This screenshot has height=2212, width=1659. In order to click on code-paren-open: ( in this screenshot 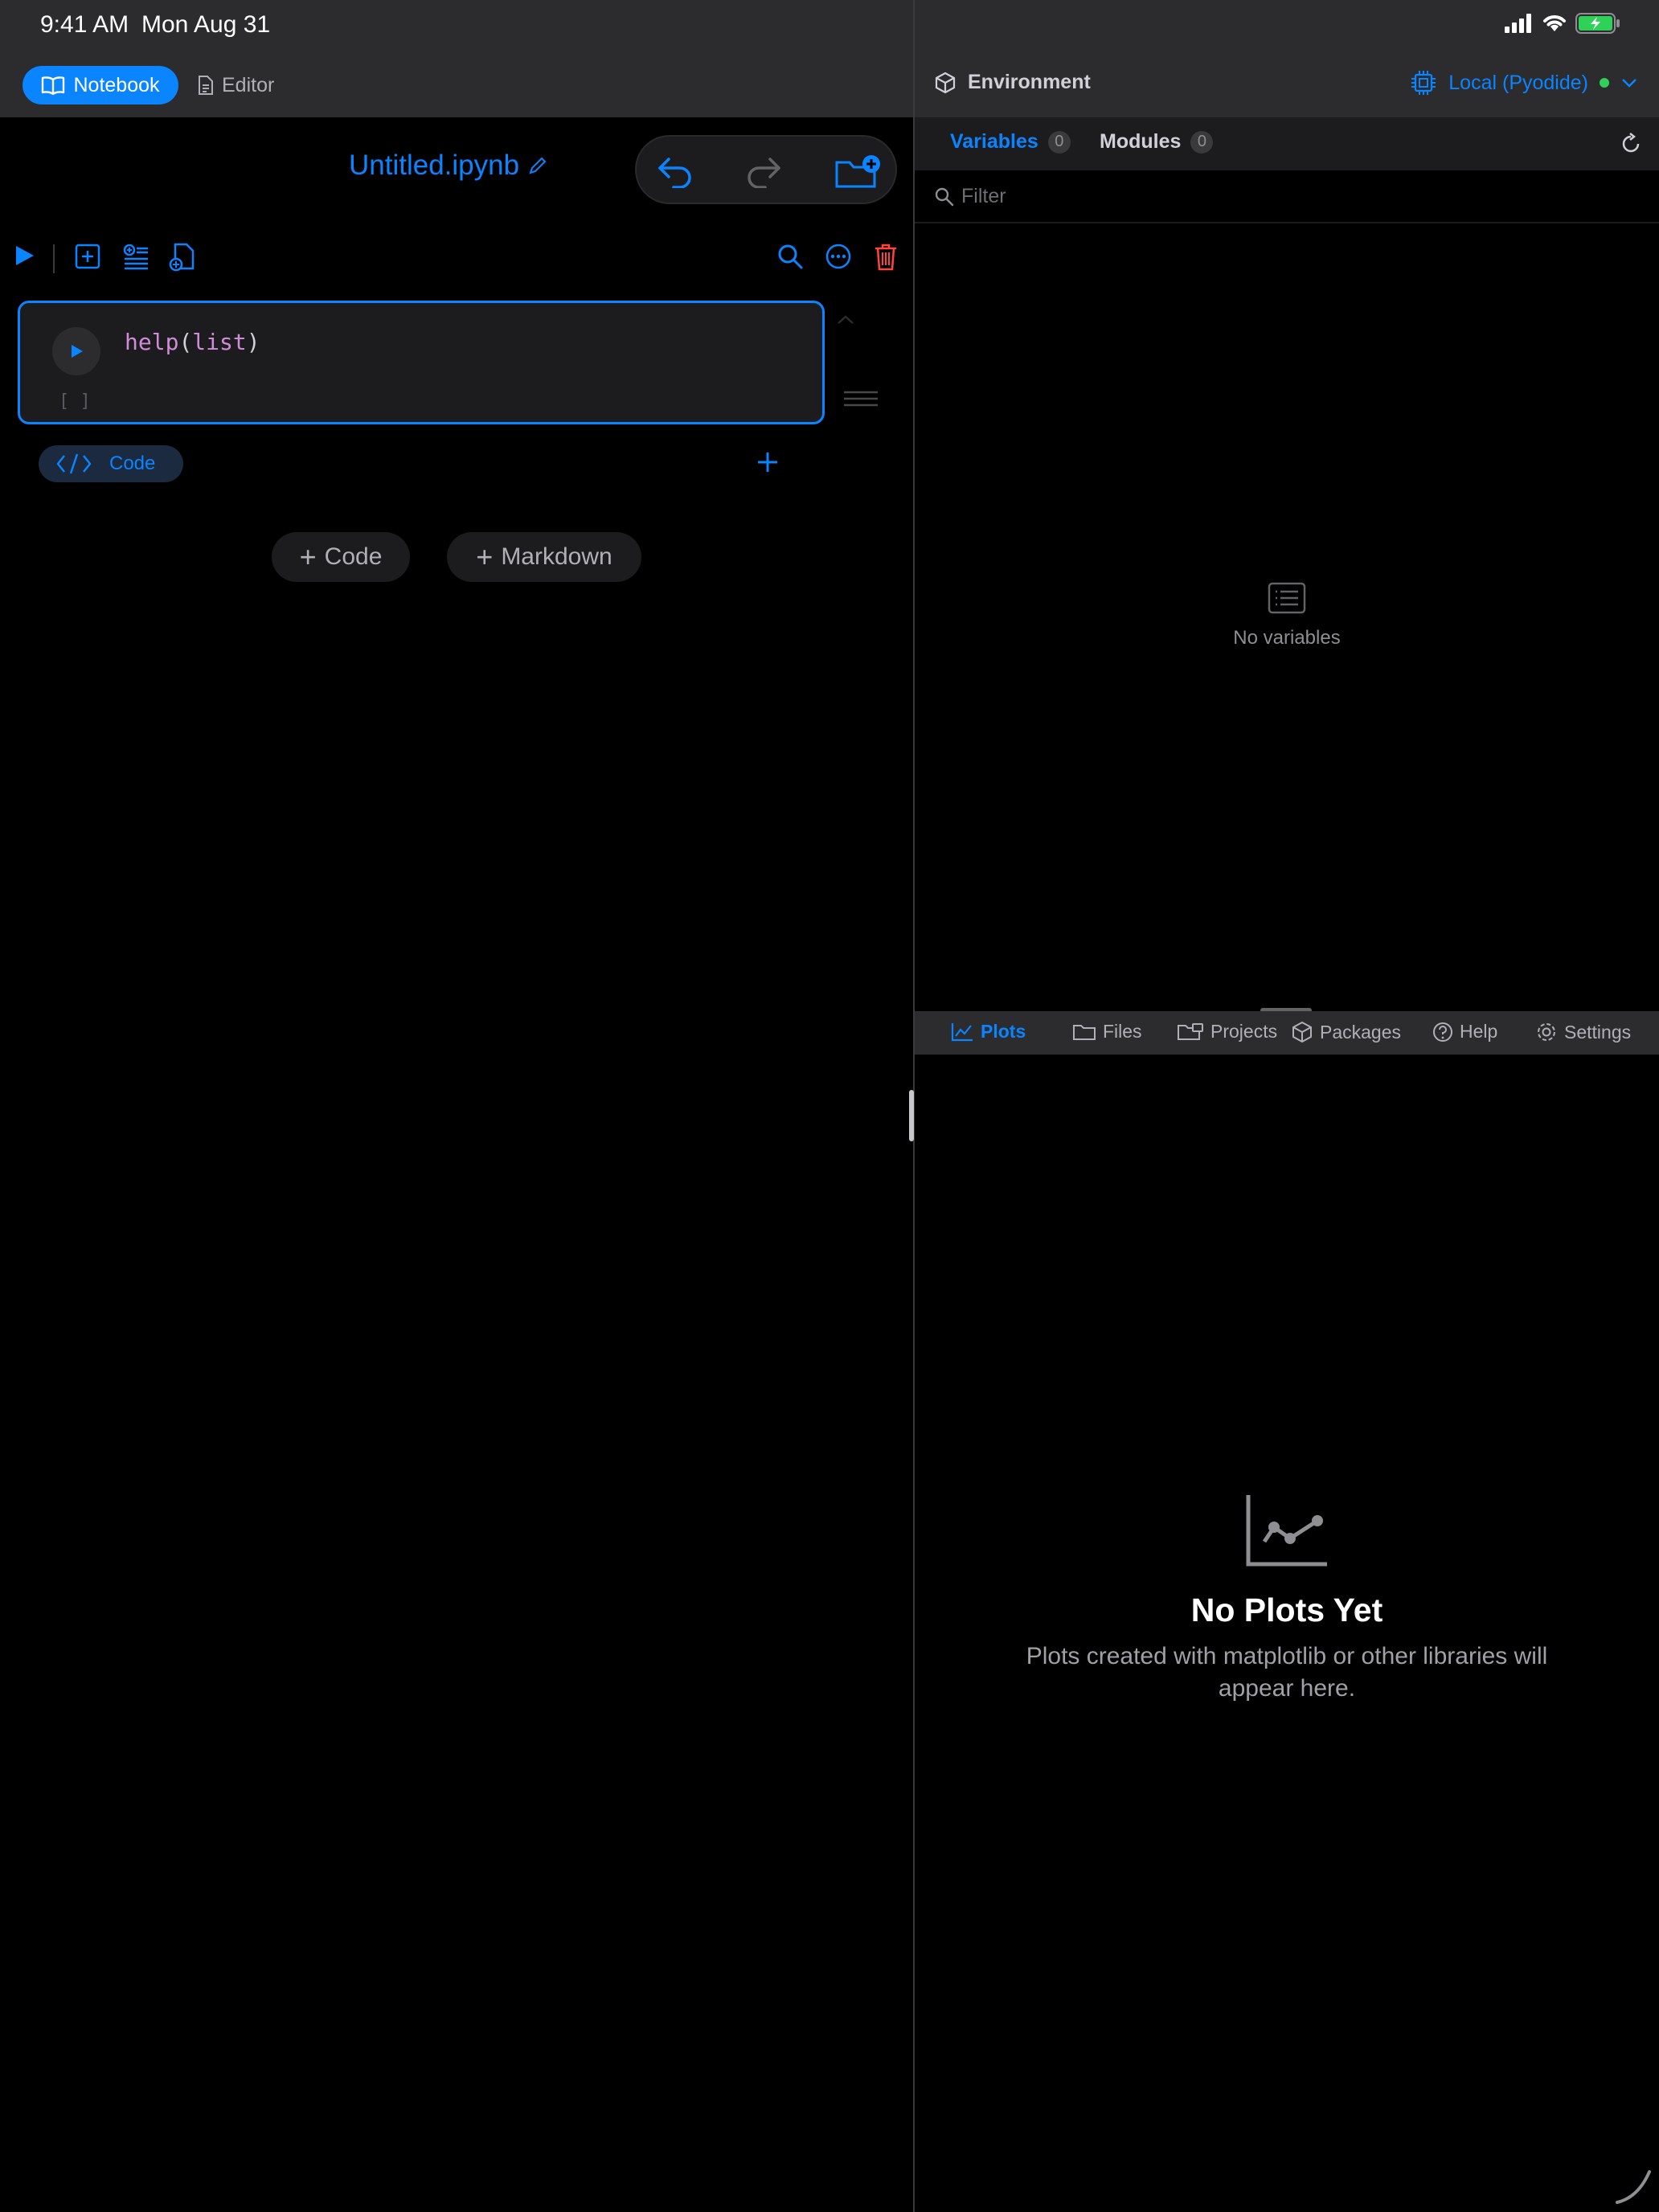, I will do `click(185, 342)`.